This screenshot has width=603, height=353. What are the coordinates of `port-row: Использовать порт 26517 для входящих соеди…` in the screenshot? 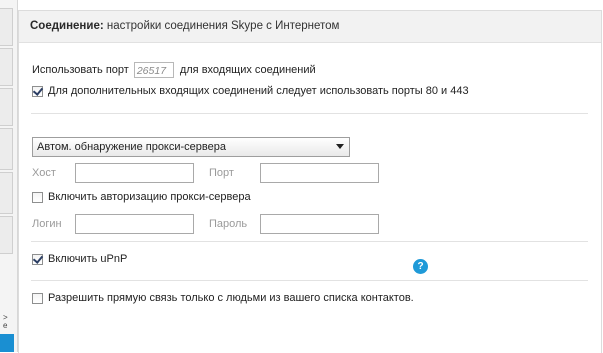 It's located at (174, 70).